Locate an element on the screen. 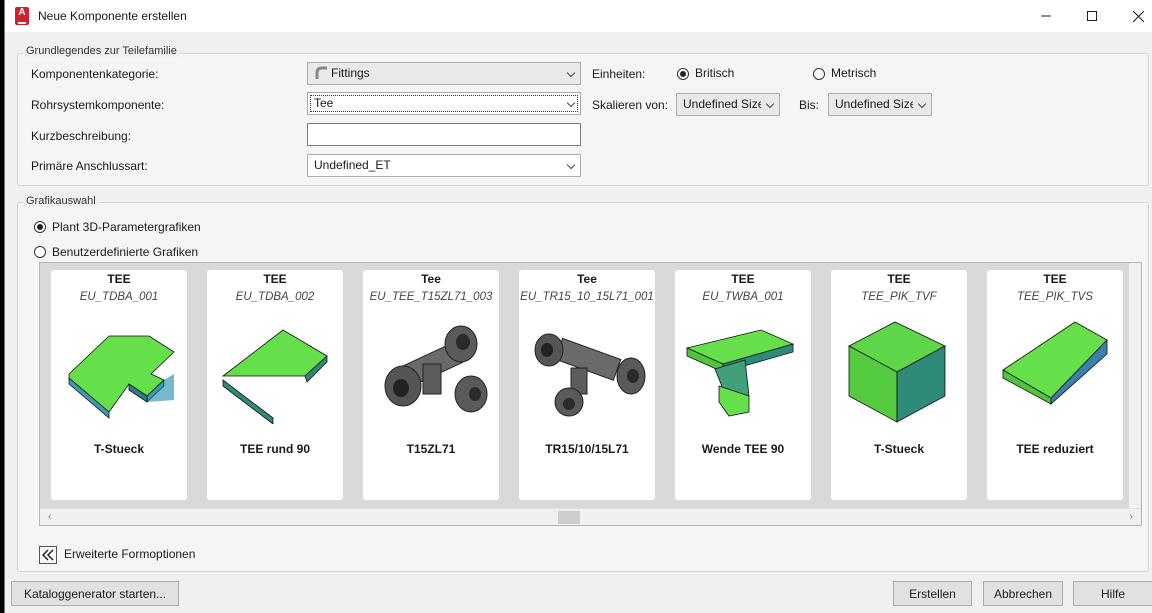 The height and width of the screenshot is (613, 1152). group-grafikauswahl-label: Grafikauswahl is located at coordinates (61, 201).